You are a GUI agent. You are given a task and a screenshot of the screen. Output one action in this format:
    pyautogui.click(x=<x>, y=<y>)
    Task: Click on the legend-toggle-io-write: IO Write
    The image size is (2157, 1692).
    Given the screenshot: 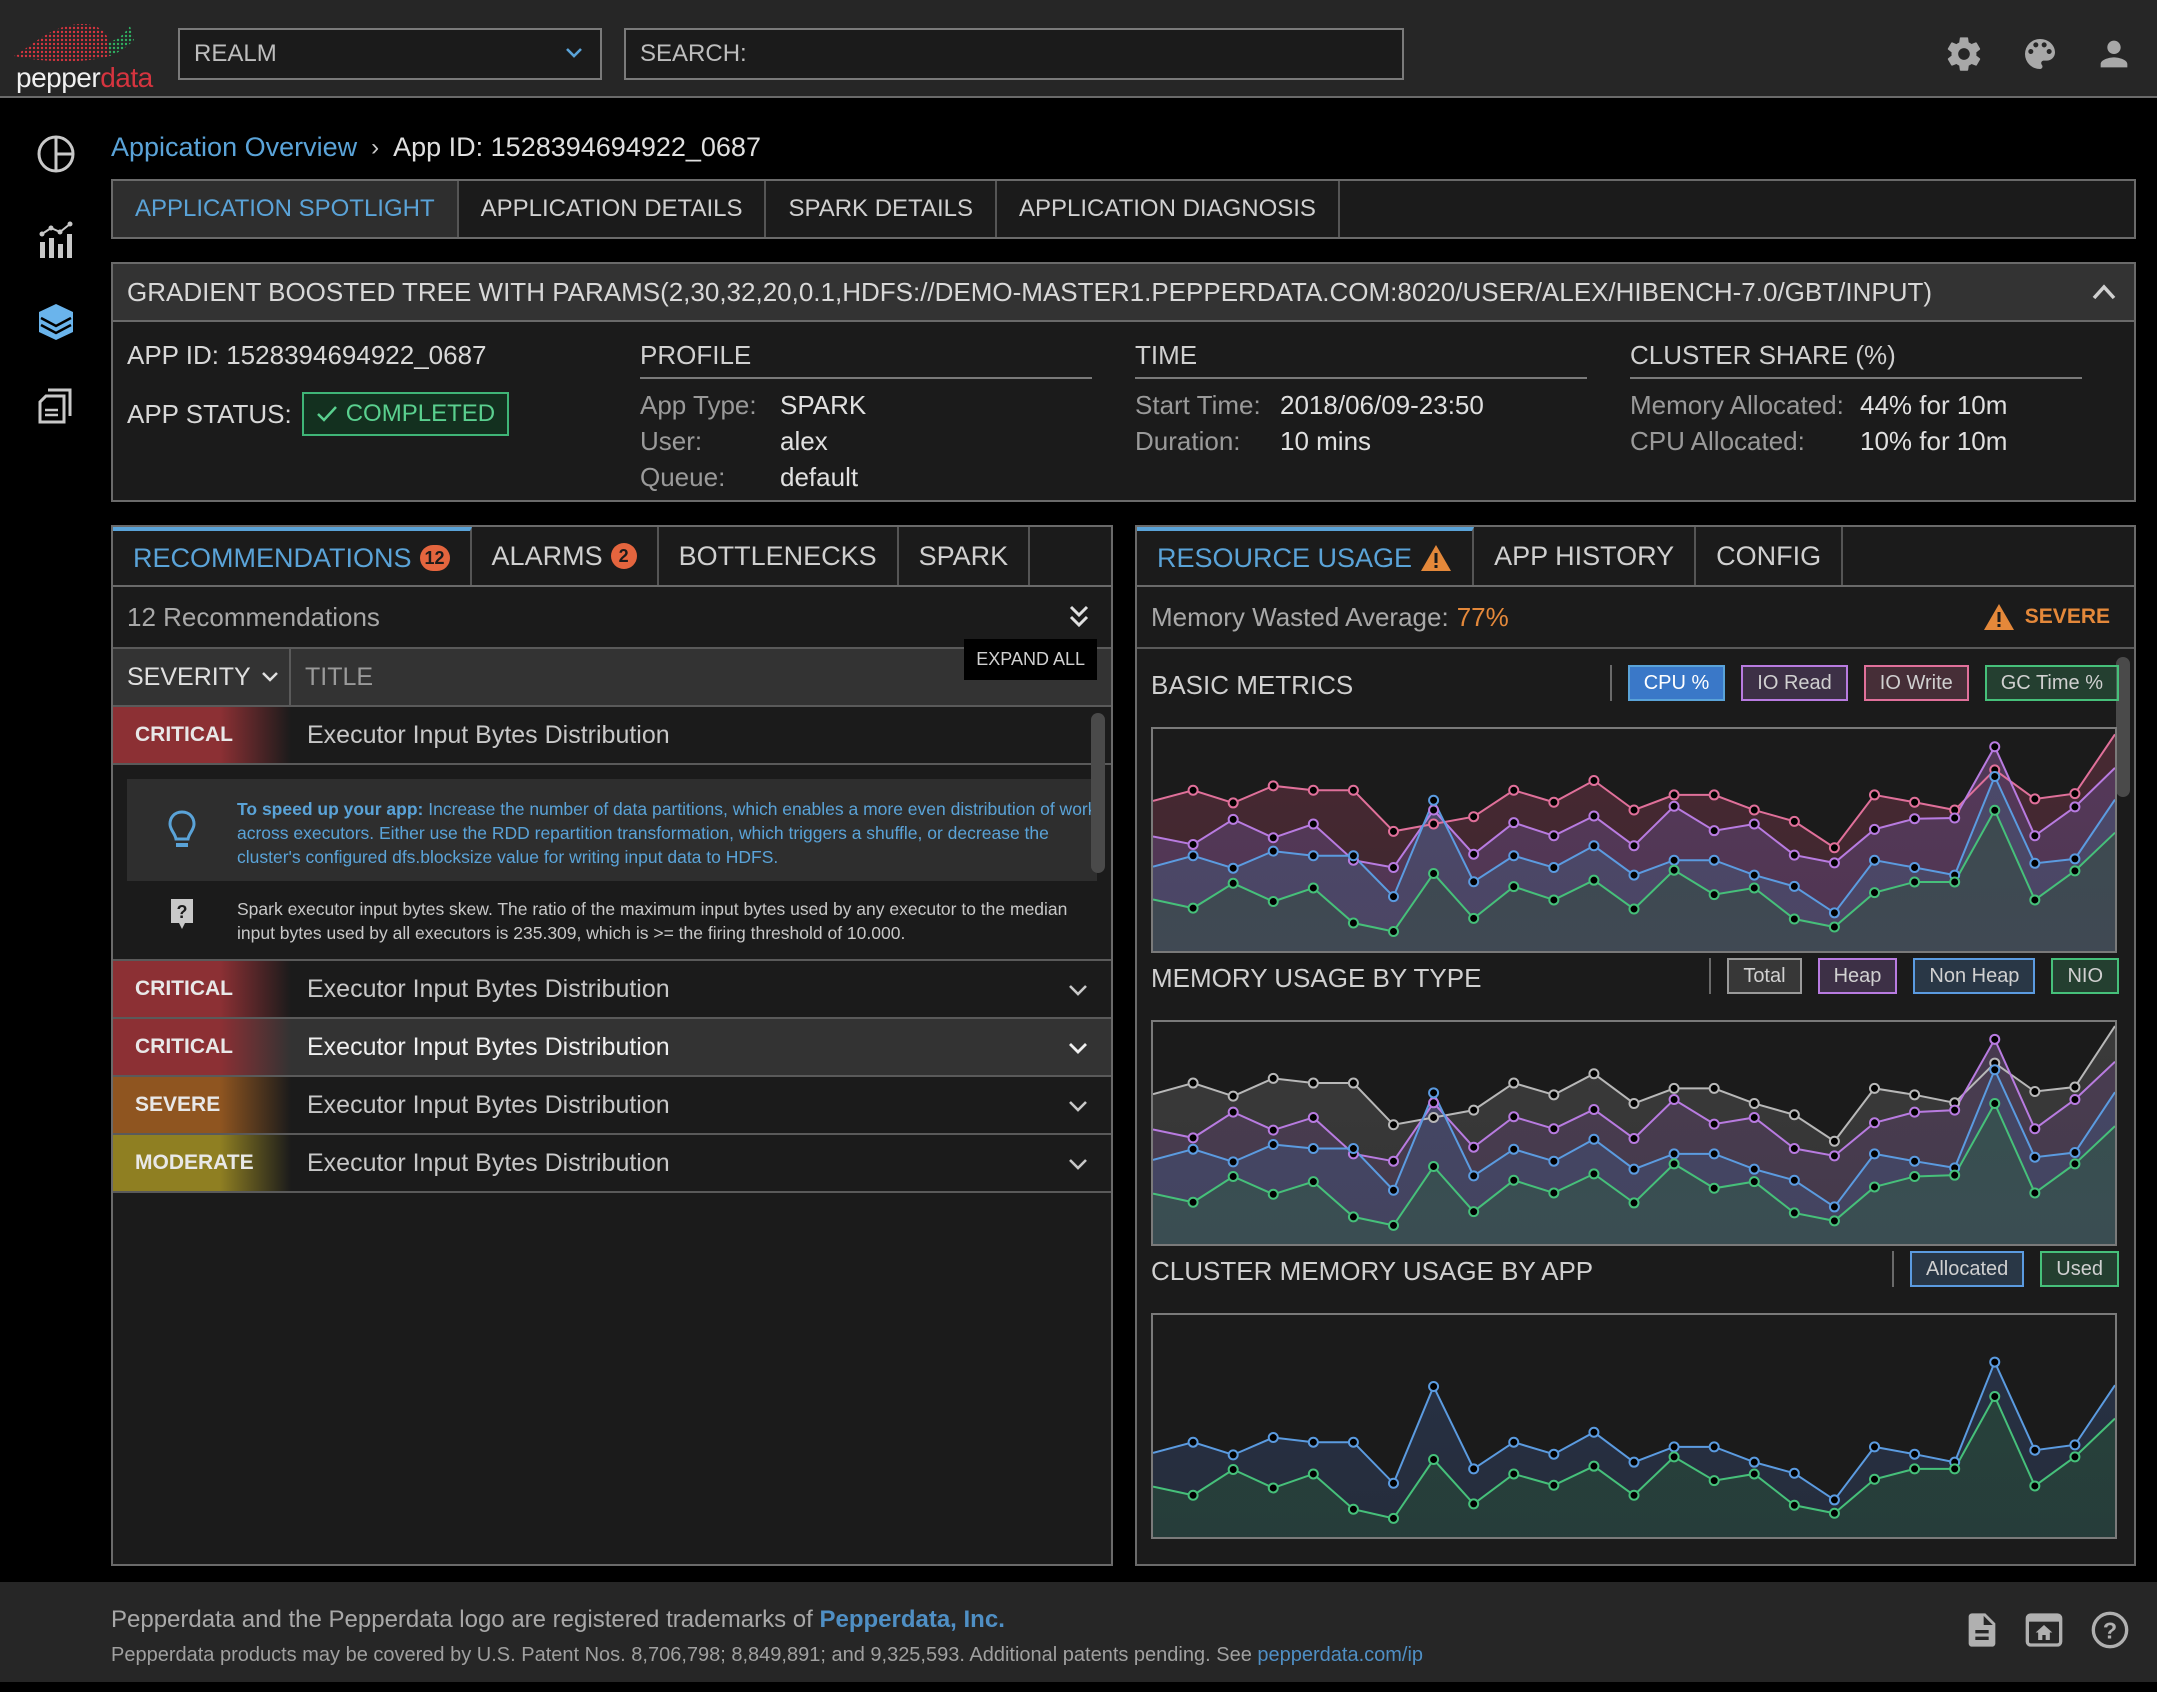 What is the action you would take?
    pyautogui.click(x=1916, y=683)
    